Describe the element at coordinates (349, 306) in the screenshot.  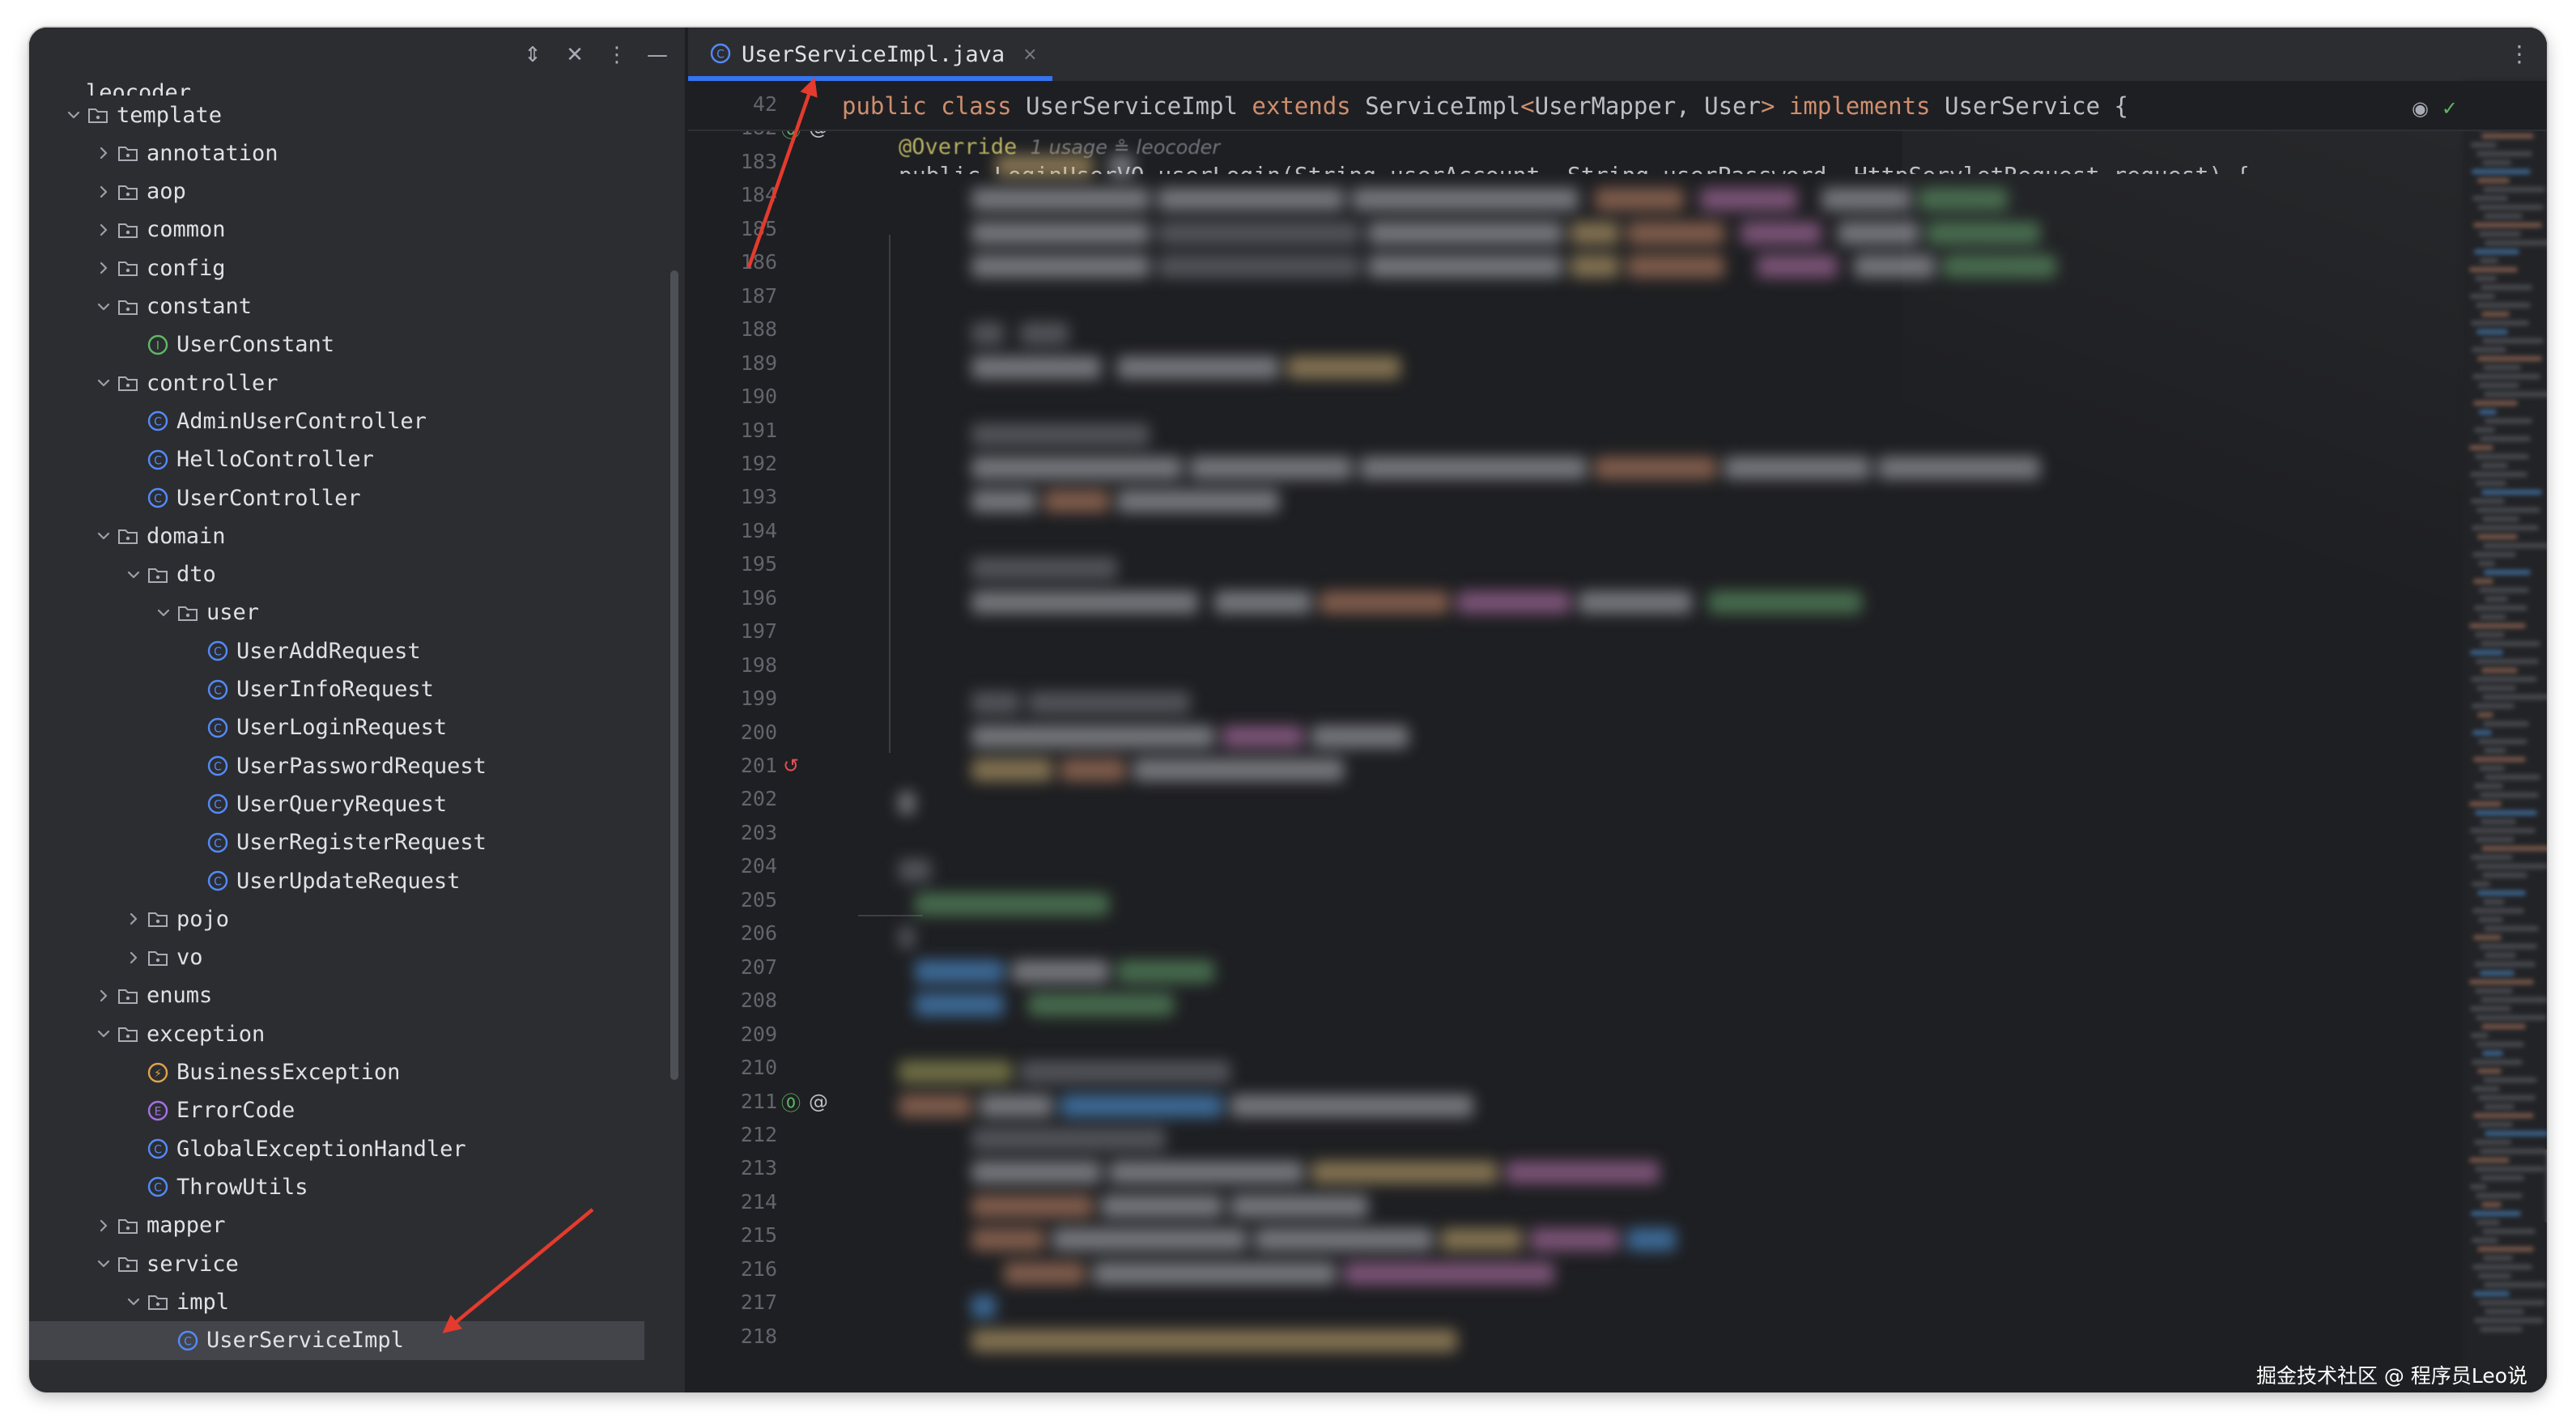
I see `tree-item-constant: constant` at that location.